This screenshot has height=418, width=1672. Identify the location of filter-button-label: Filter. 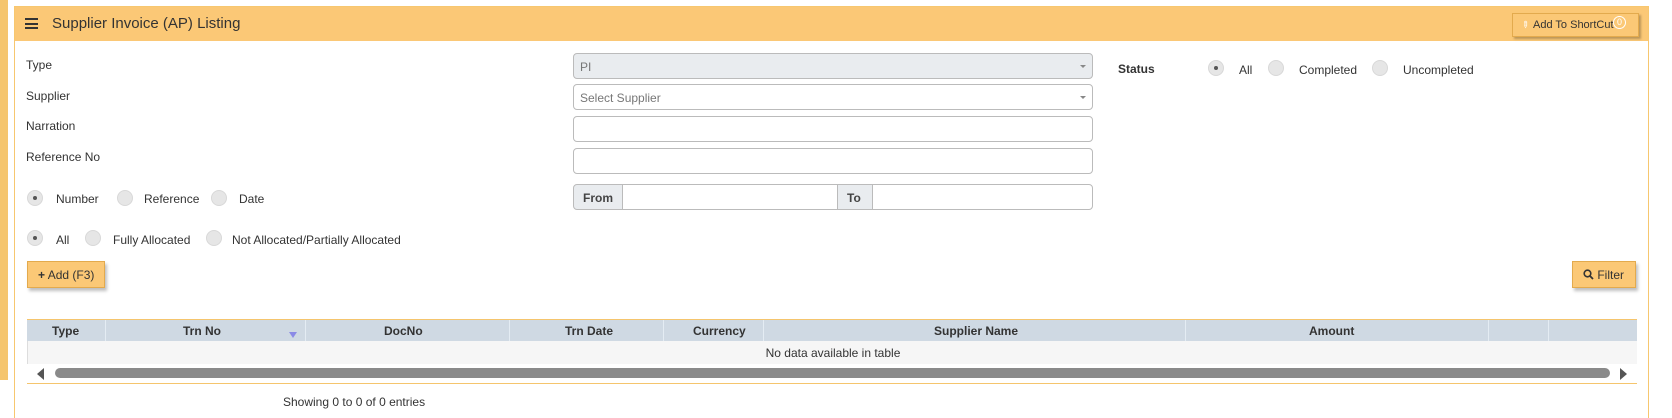
(1611, 275).